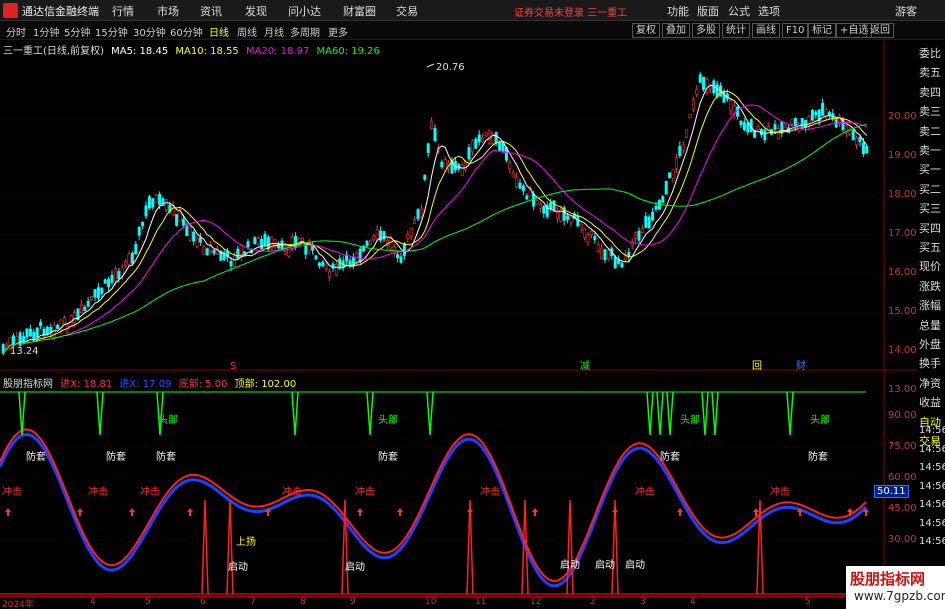  I want to click on drawline-button: 画线, so click(766, 30).